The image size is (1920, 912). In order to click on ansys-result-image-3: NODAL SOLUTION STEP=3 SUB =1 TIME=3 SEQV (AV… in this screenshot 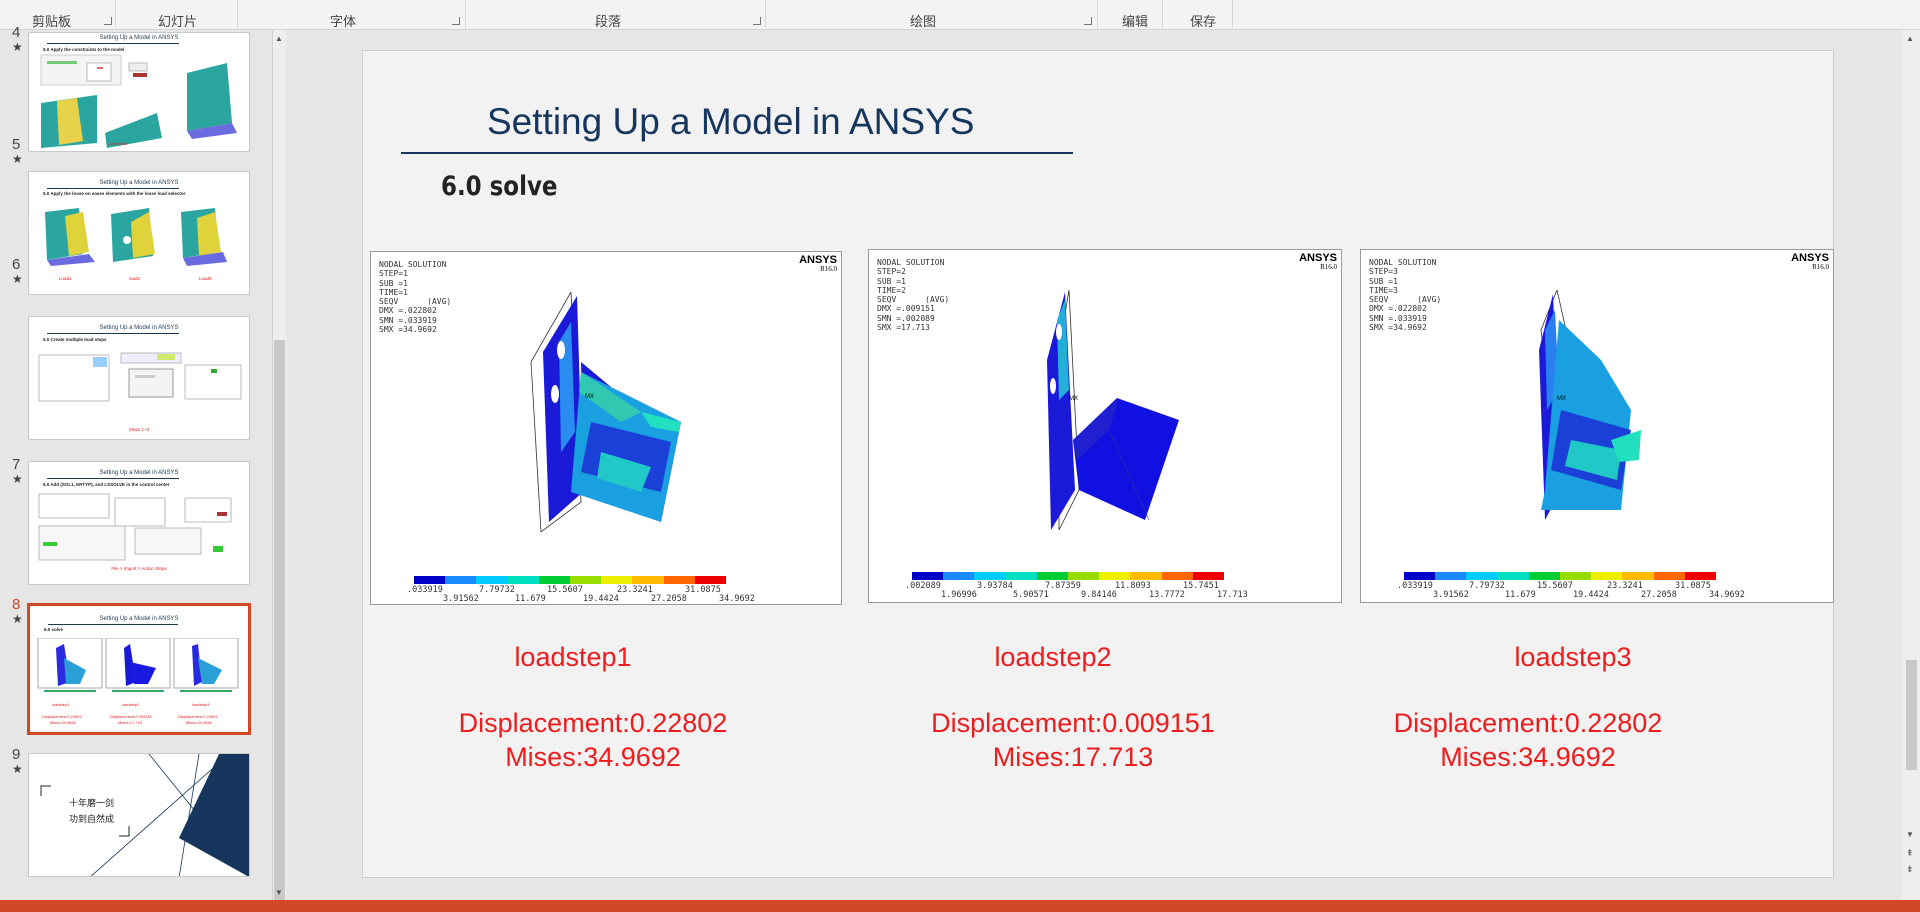, I will do `click(1597, 426)`.